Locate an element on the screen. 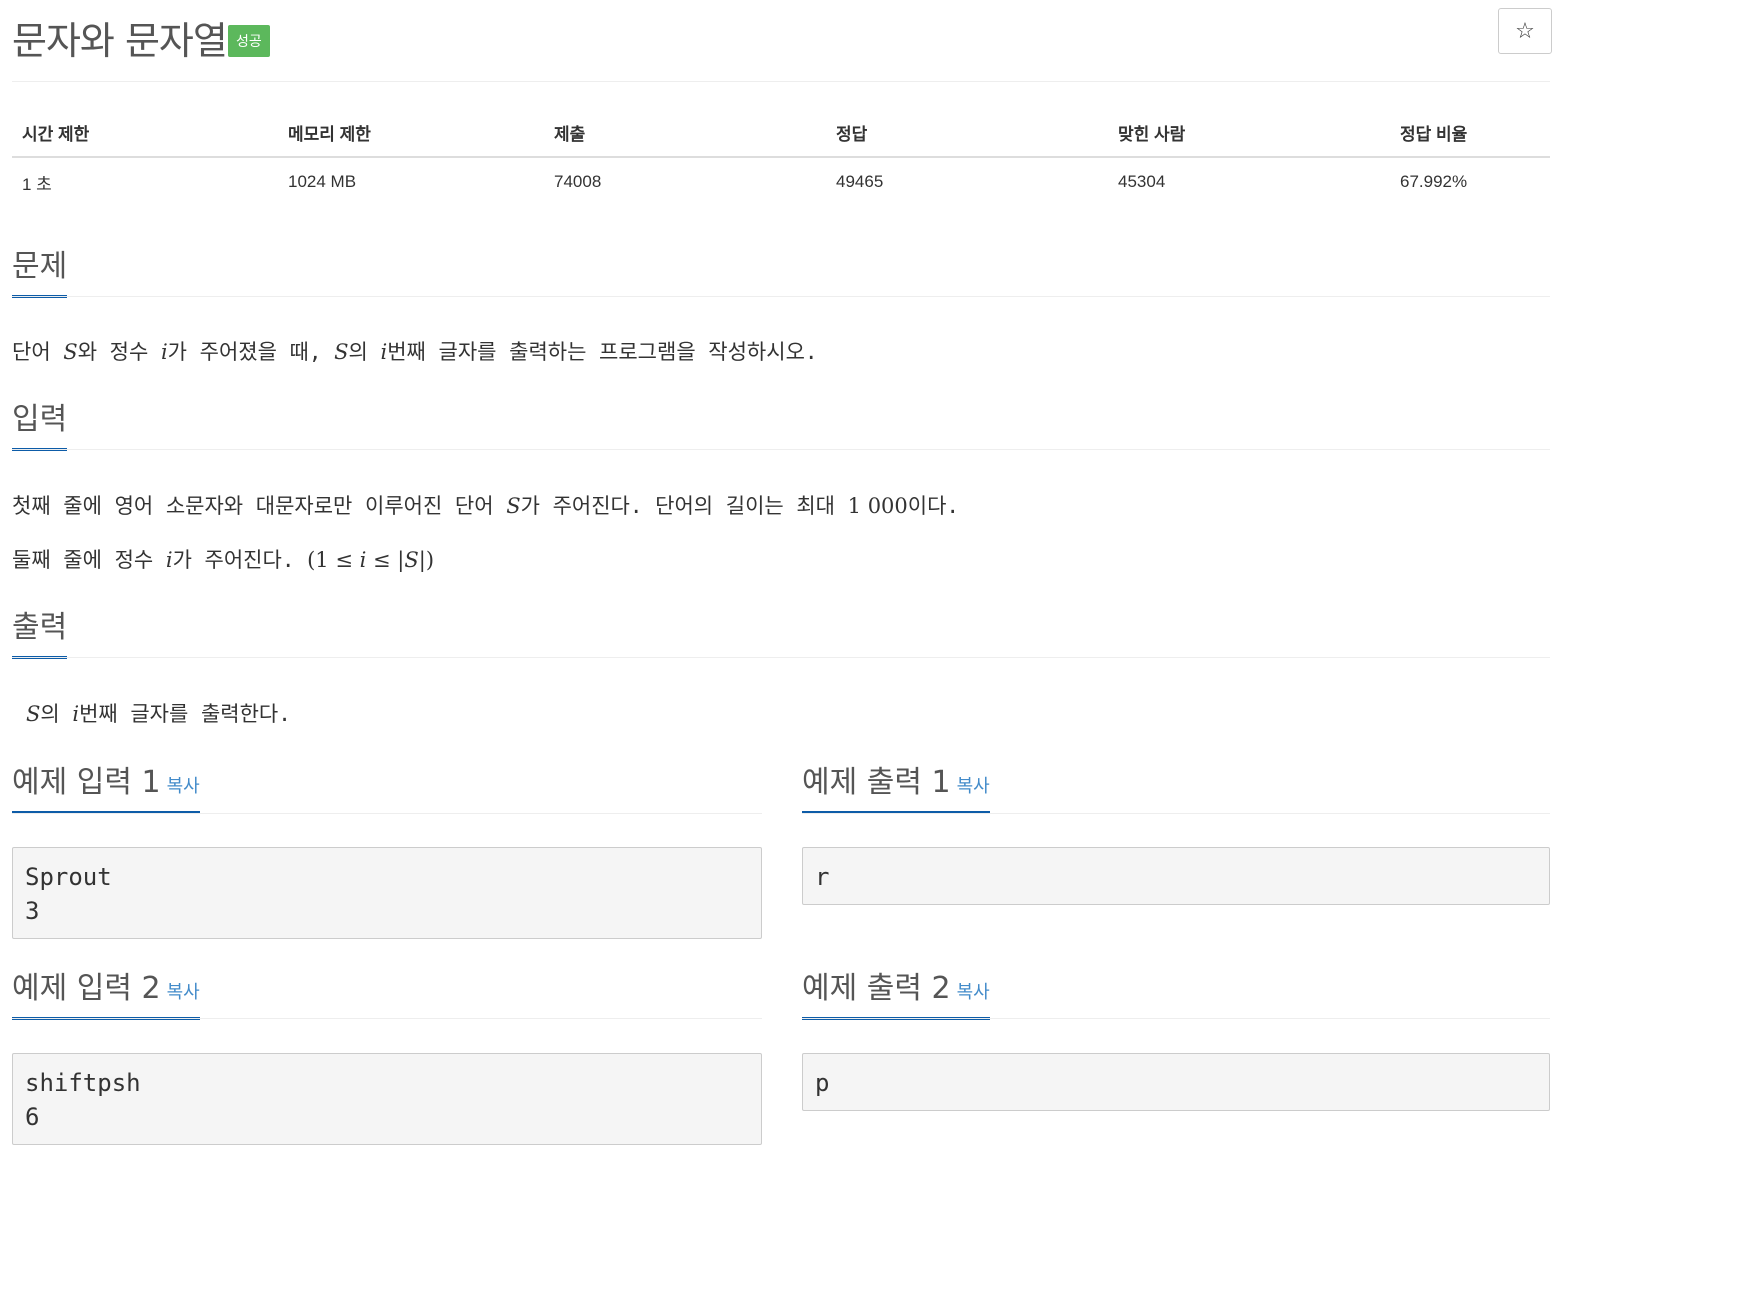 The height and width of the screenshot is (1296, 1742). star-icon: ☆ is located at coordinates (1525, 31).